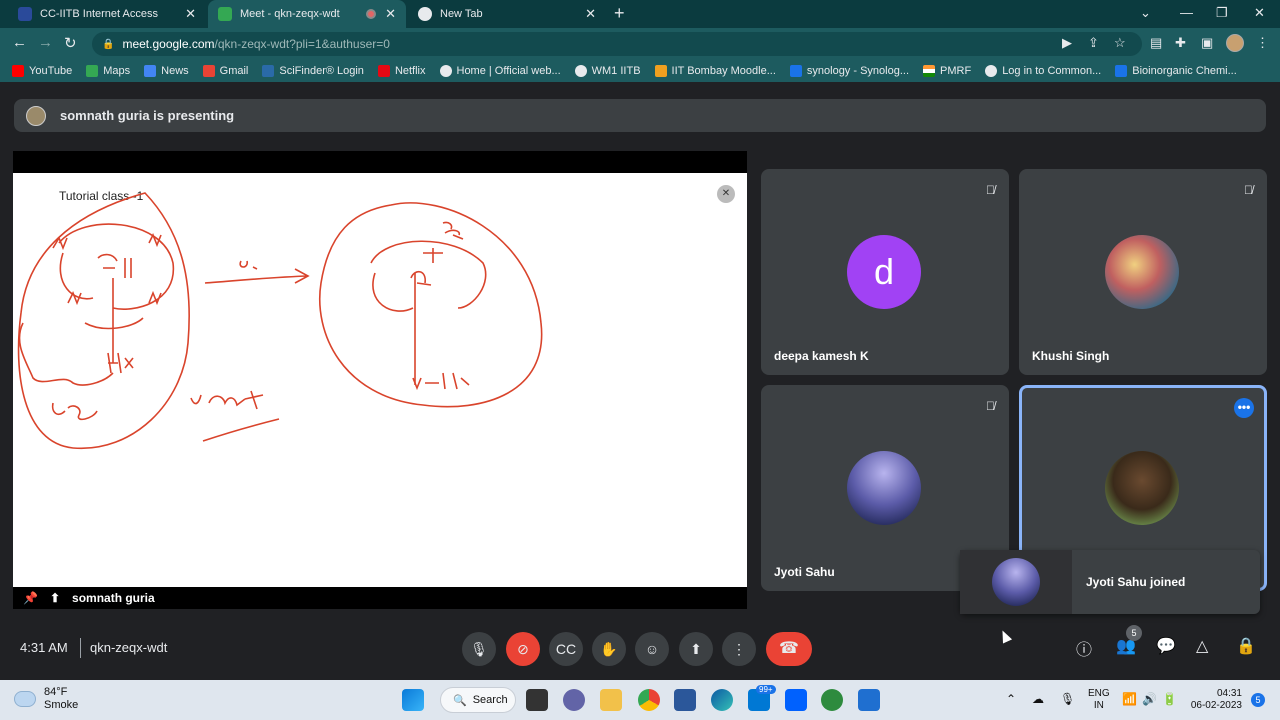 Image resolution: width=1280 pixels, height=720 pixels. Describe the element at coordinates (1038, 699) in the screenshot. I see `onedrive-cloud-icon: ☁` at that location.